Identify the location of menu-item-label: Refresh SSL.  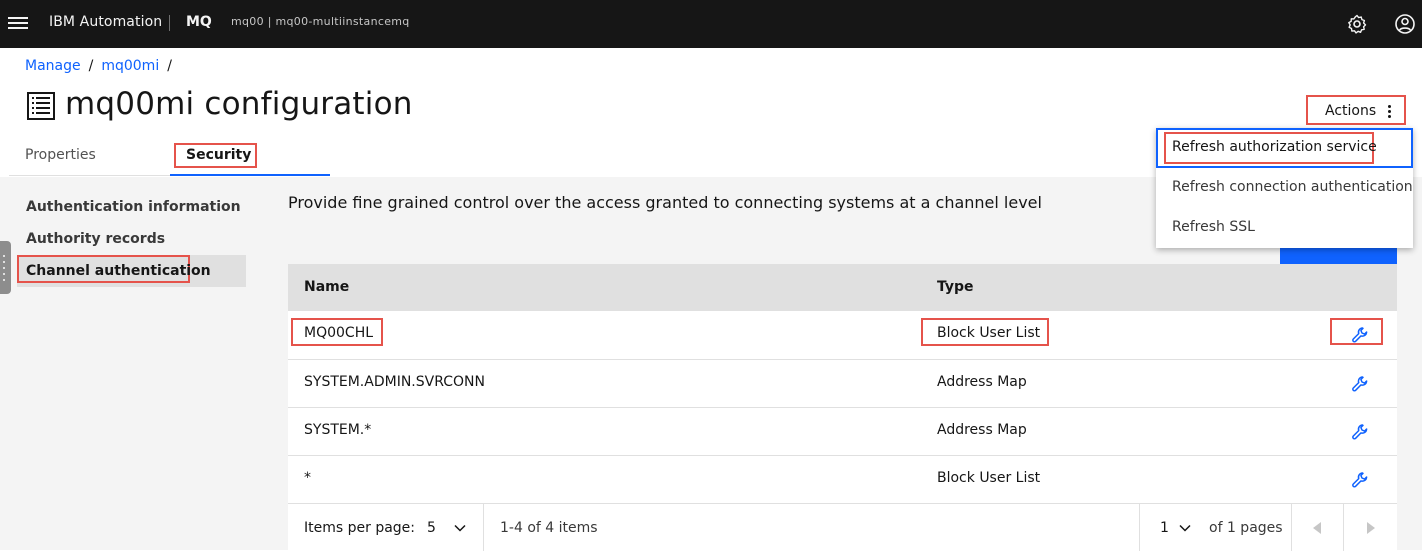
(1213, 227).